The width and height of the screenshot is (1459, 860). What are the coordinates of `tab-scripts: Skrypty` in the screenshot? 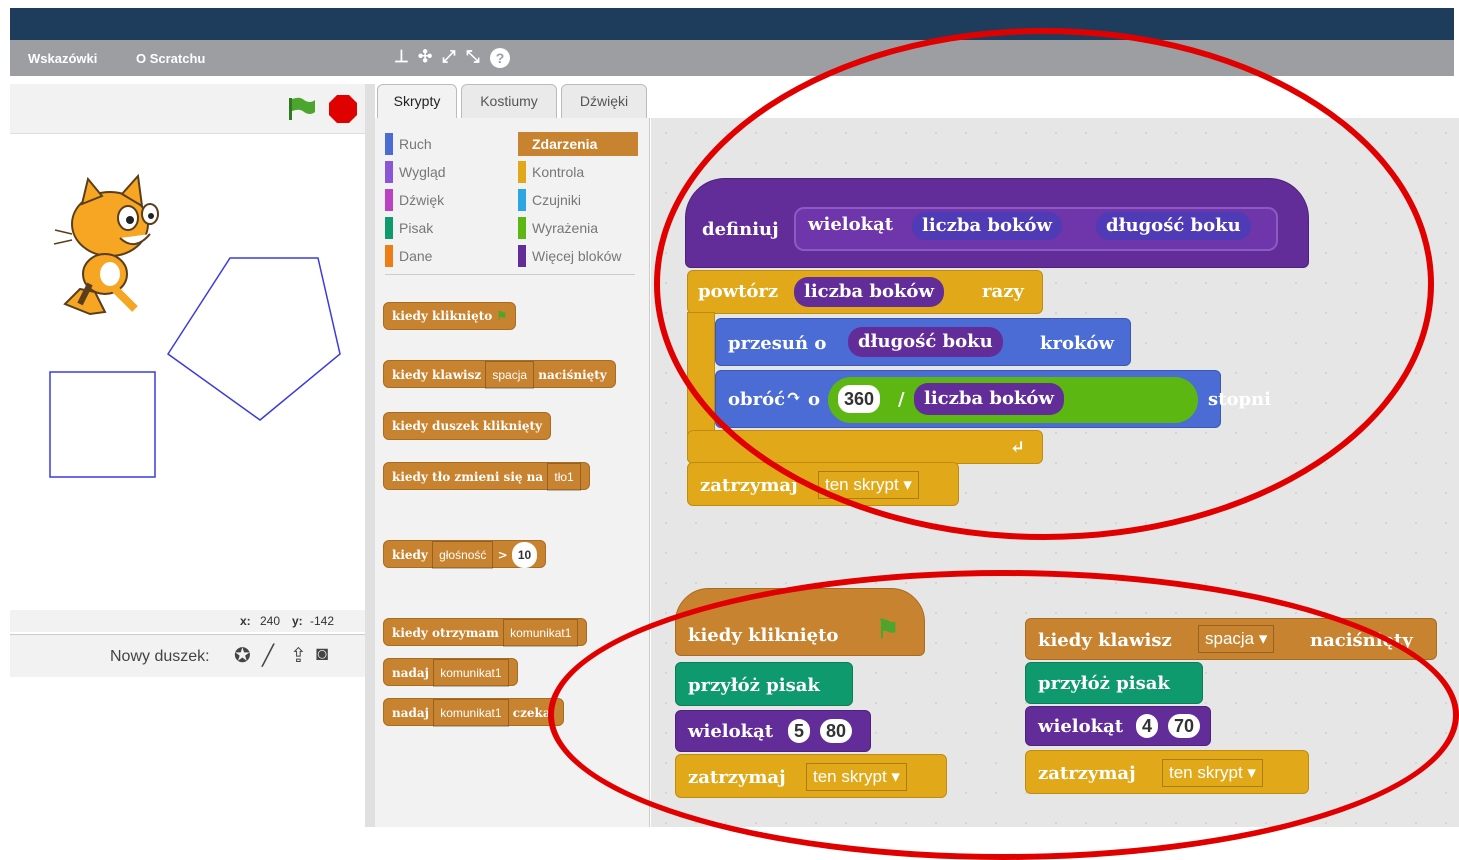 It's located at (417, 101).